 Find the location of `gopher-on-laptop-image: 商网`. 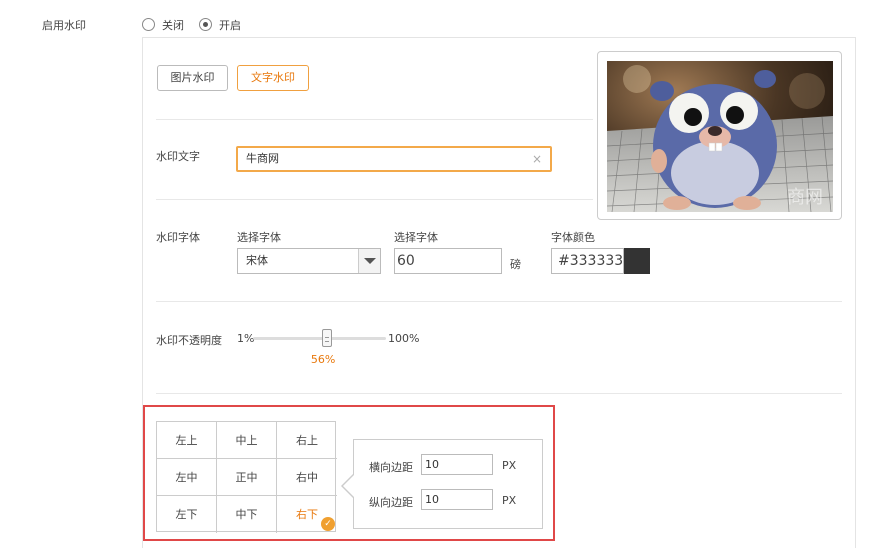

gopher-on-laptop-image: 商网 is located at coordinates (720, 136).